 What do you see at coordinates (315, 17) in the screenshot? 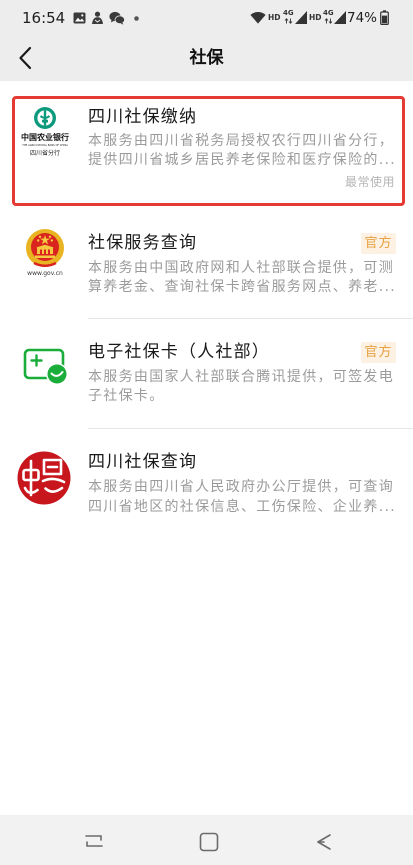
I see `sim2-hd-label: HD` at bounding box center [315, 17].